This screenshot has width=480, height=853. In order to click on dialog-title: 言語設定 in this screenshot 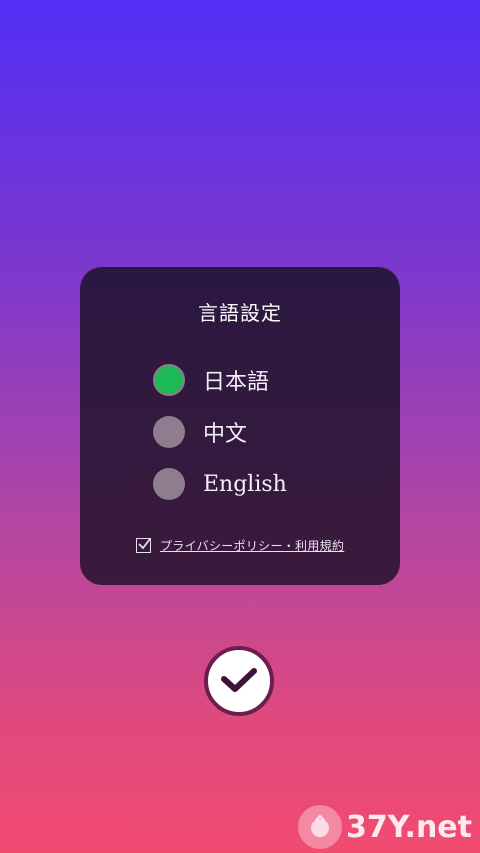, I will do `click(240, 313)`.